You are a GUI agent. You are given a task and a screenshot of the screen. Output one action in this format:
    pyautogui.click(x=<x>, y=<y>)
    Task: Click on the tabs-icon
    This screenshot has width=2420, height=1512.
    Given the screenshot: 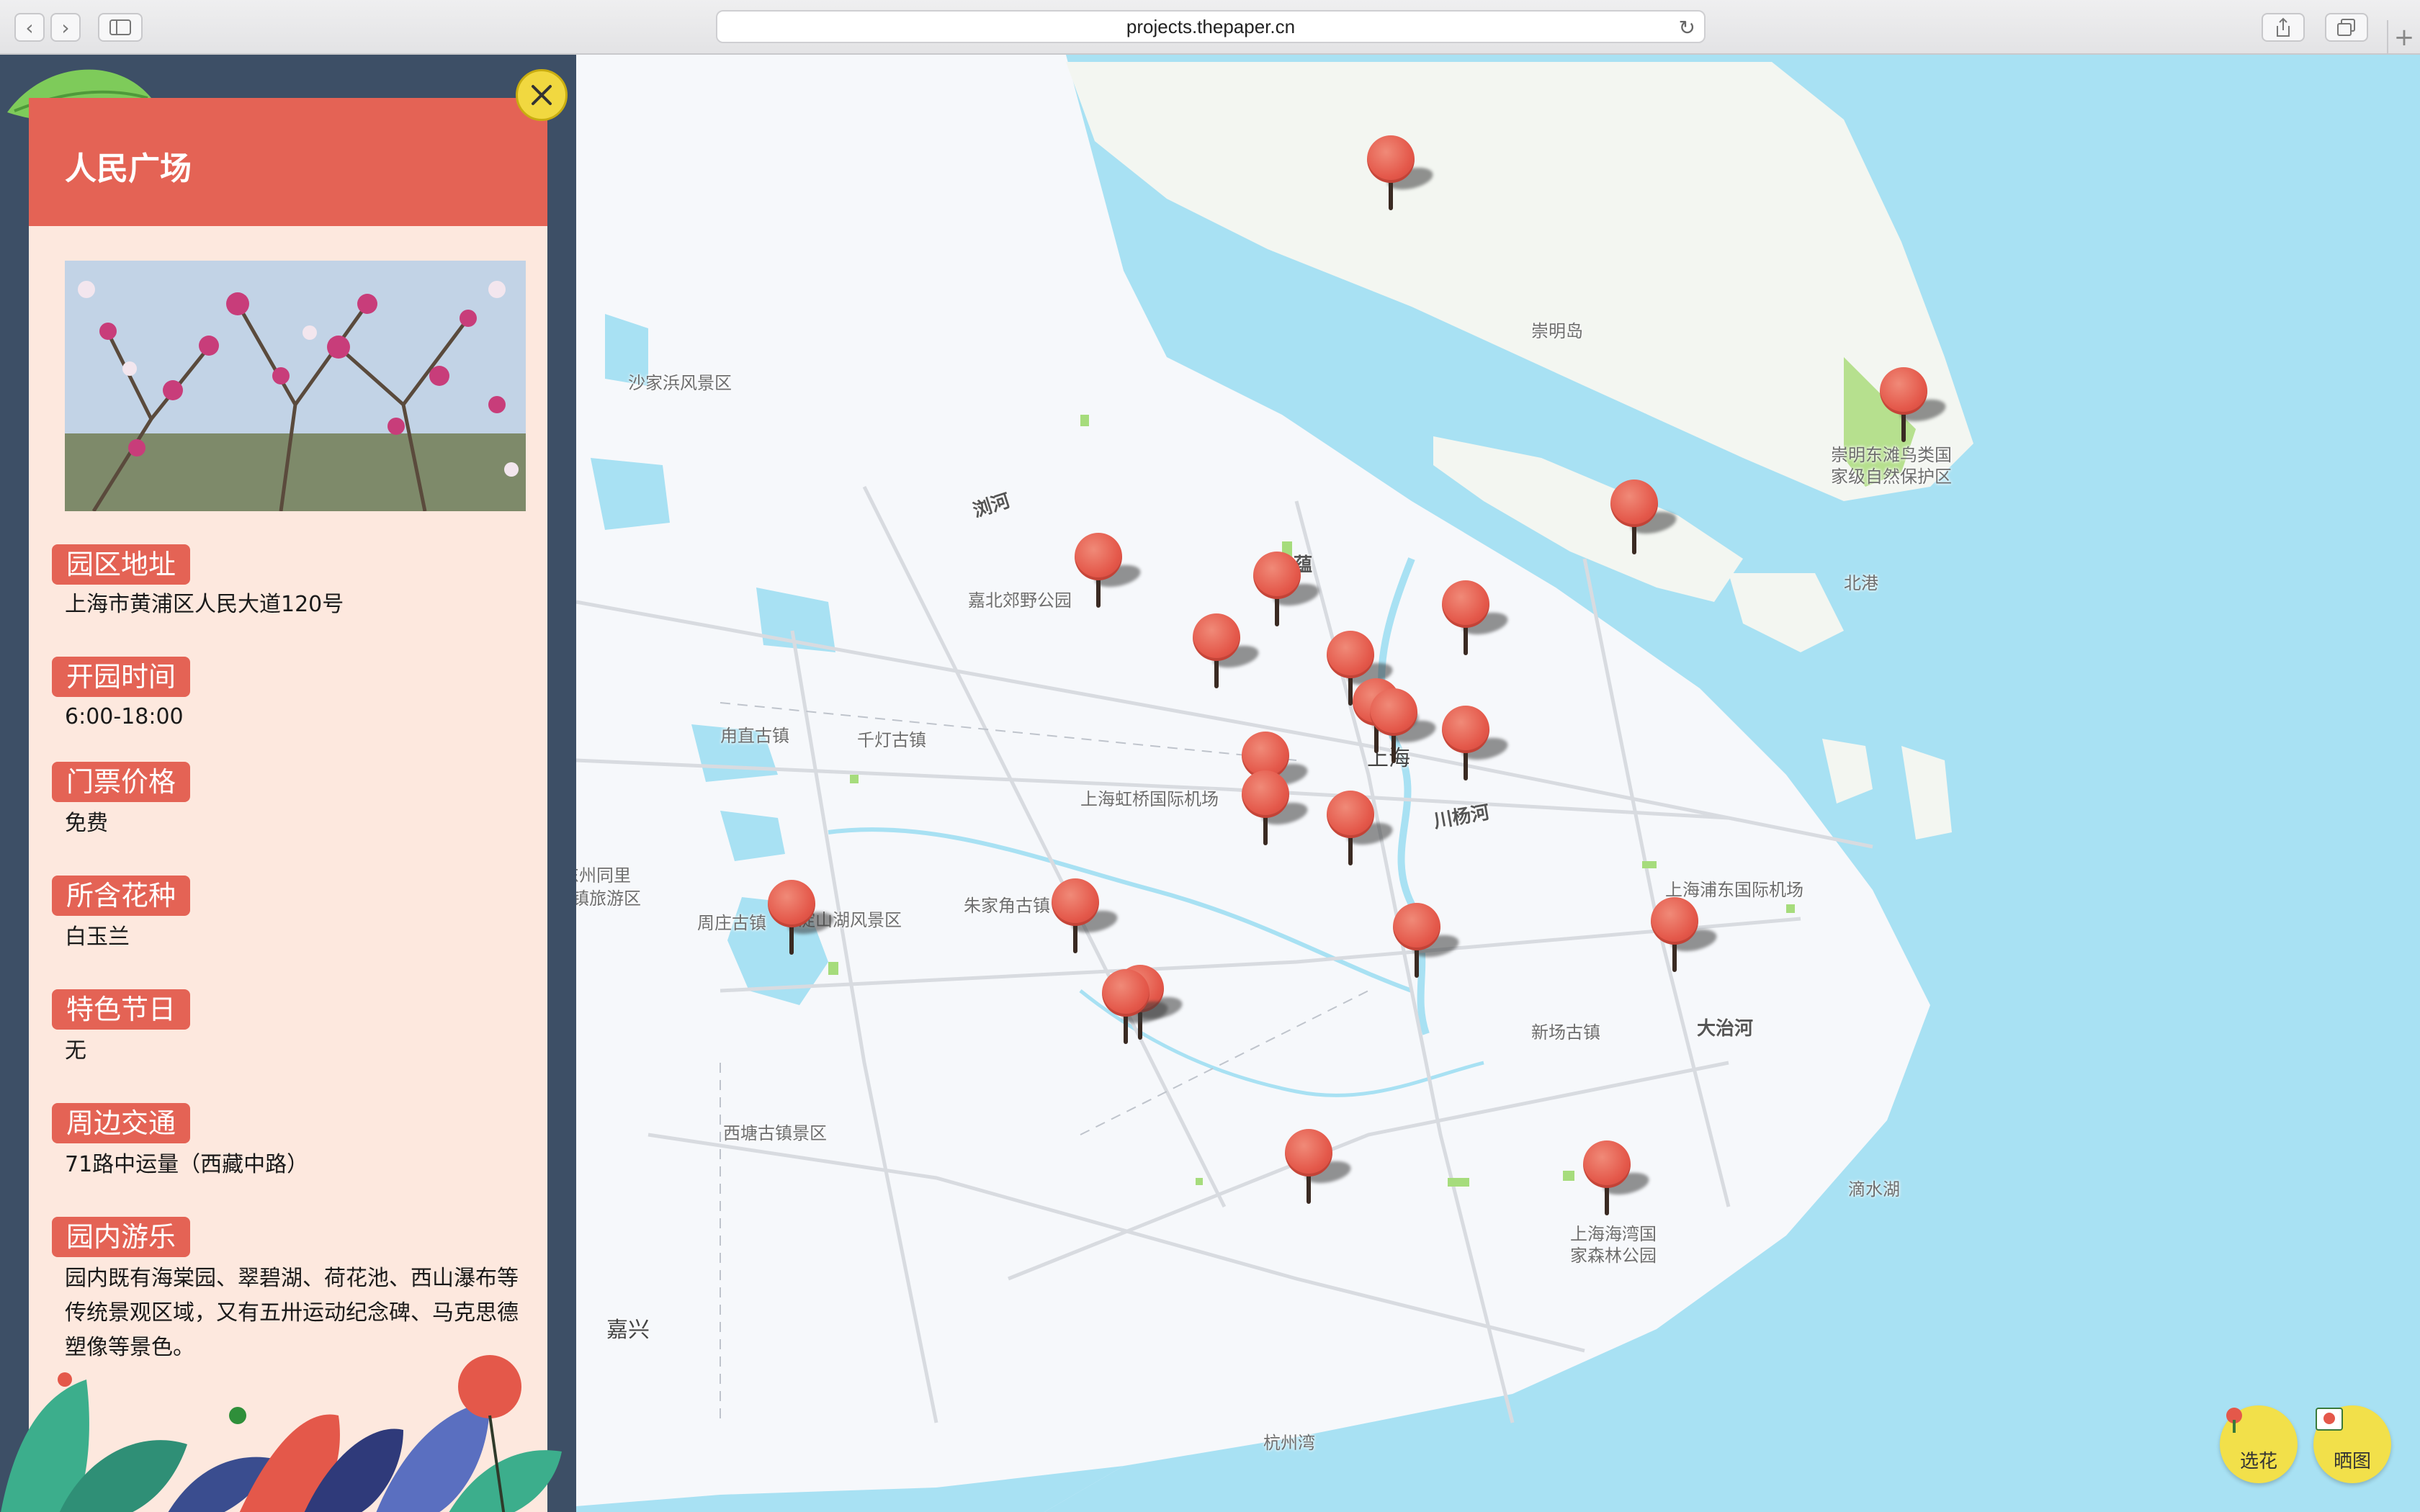 What is the action you would take?
    pyautogui.click(x=2346, y=27)
    